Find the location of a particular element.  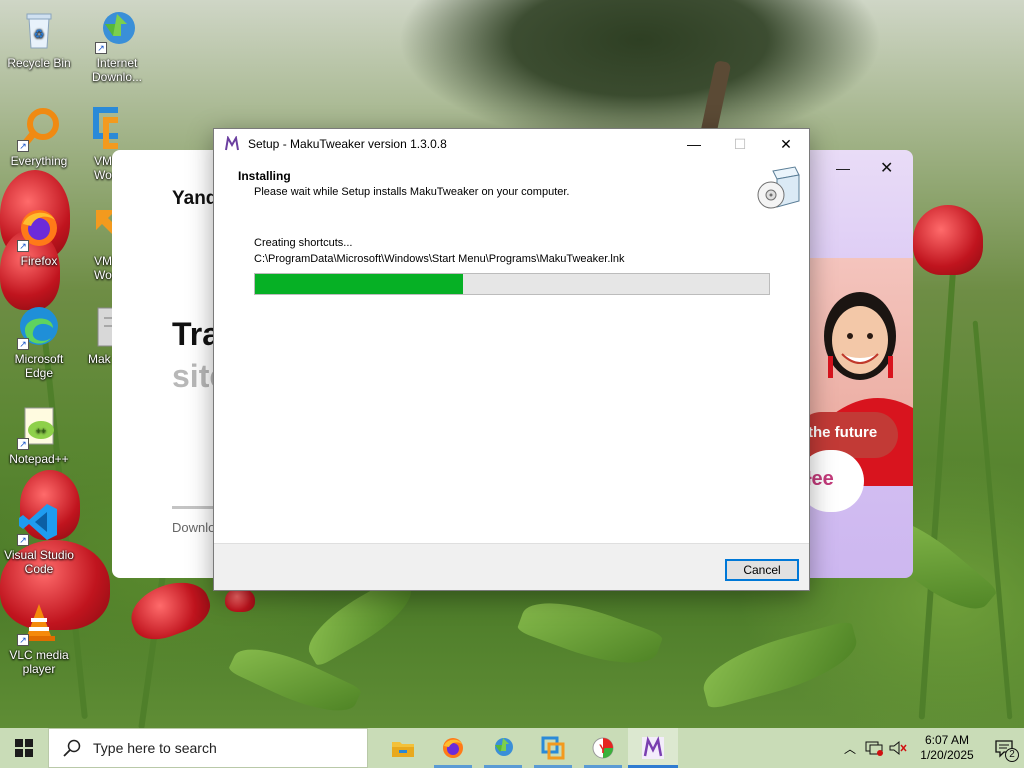

vmware-player-icon is located at coordinates (102, 228).